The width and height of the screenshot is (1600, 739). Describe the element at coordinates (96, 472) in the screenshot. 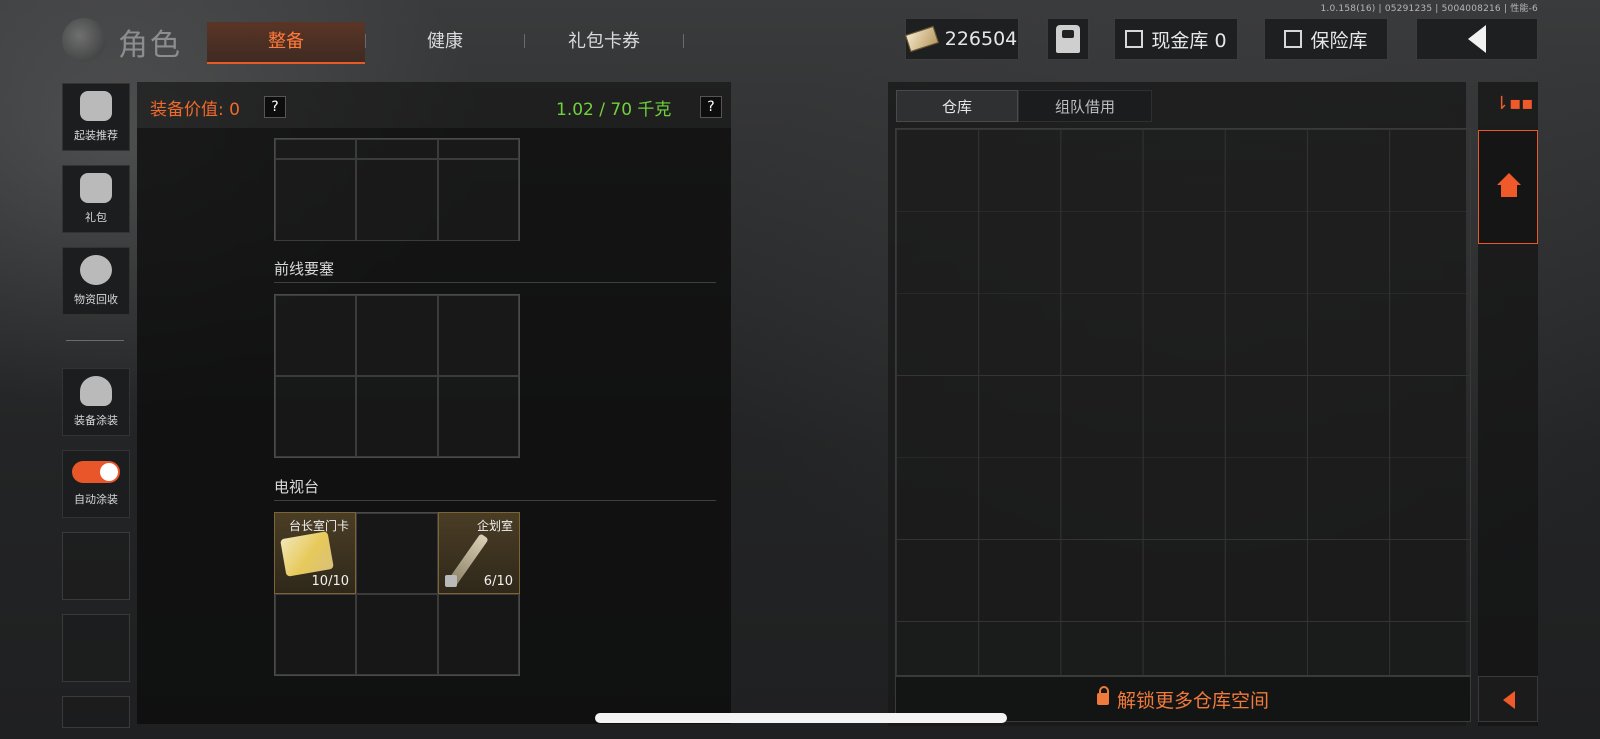

I see `toggle-icon` at that location.